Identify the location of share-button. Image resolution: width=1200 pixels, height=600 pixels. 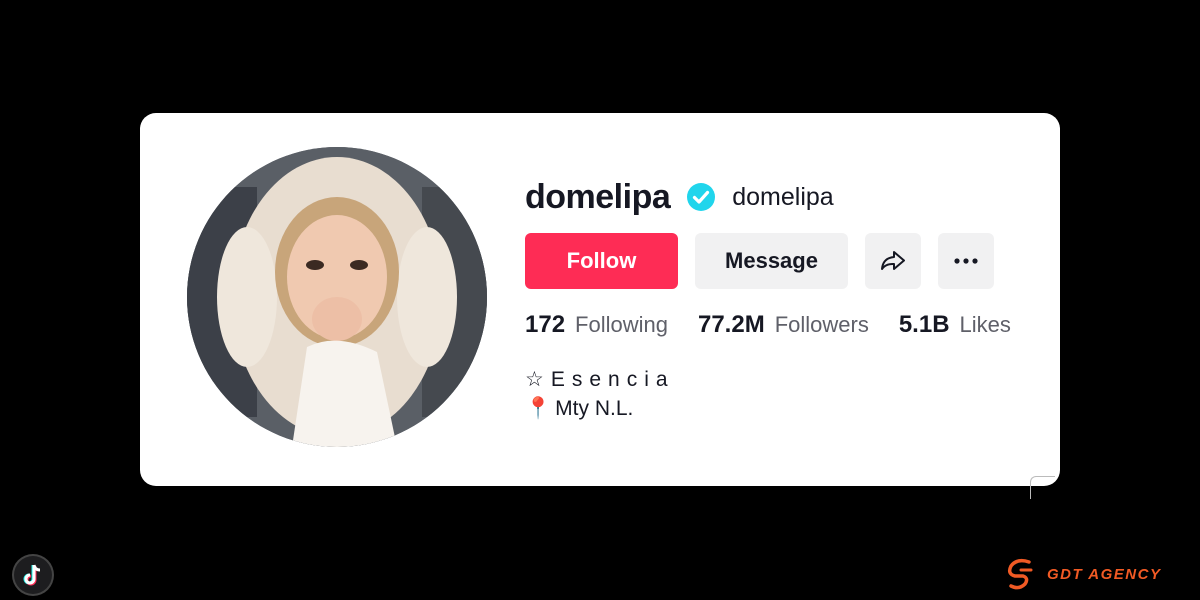
(893, 261).